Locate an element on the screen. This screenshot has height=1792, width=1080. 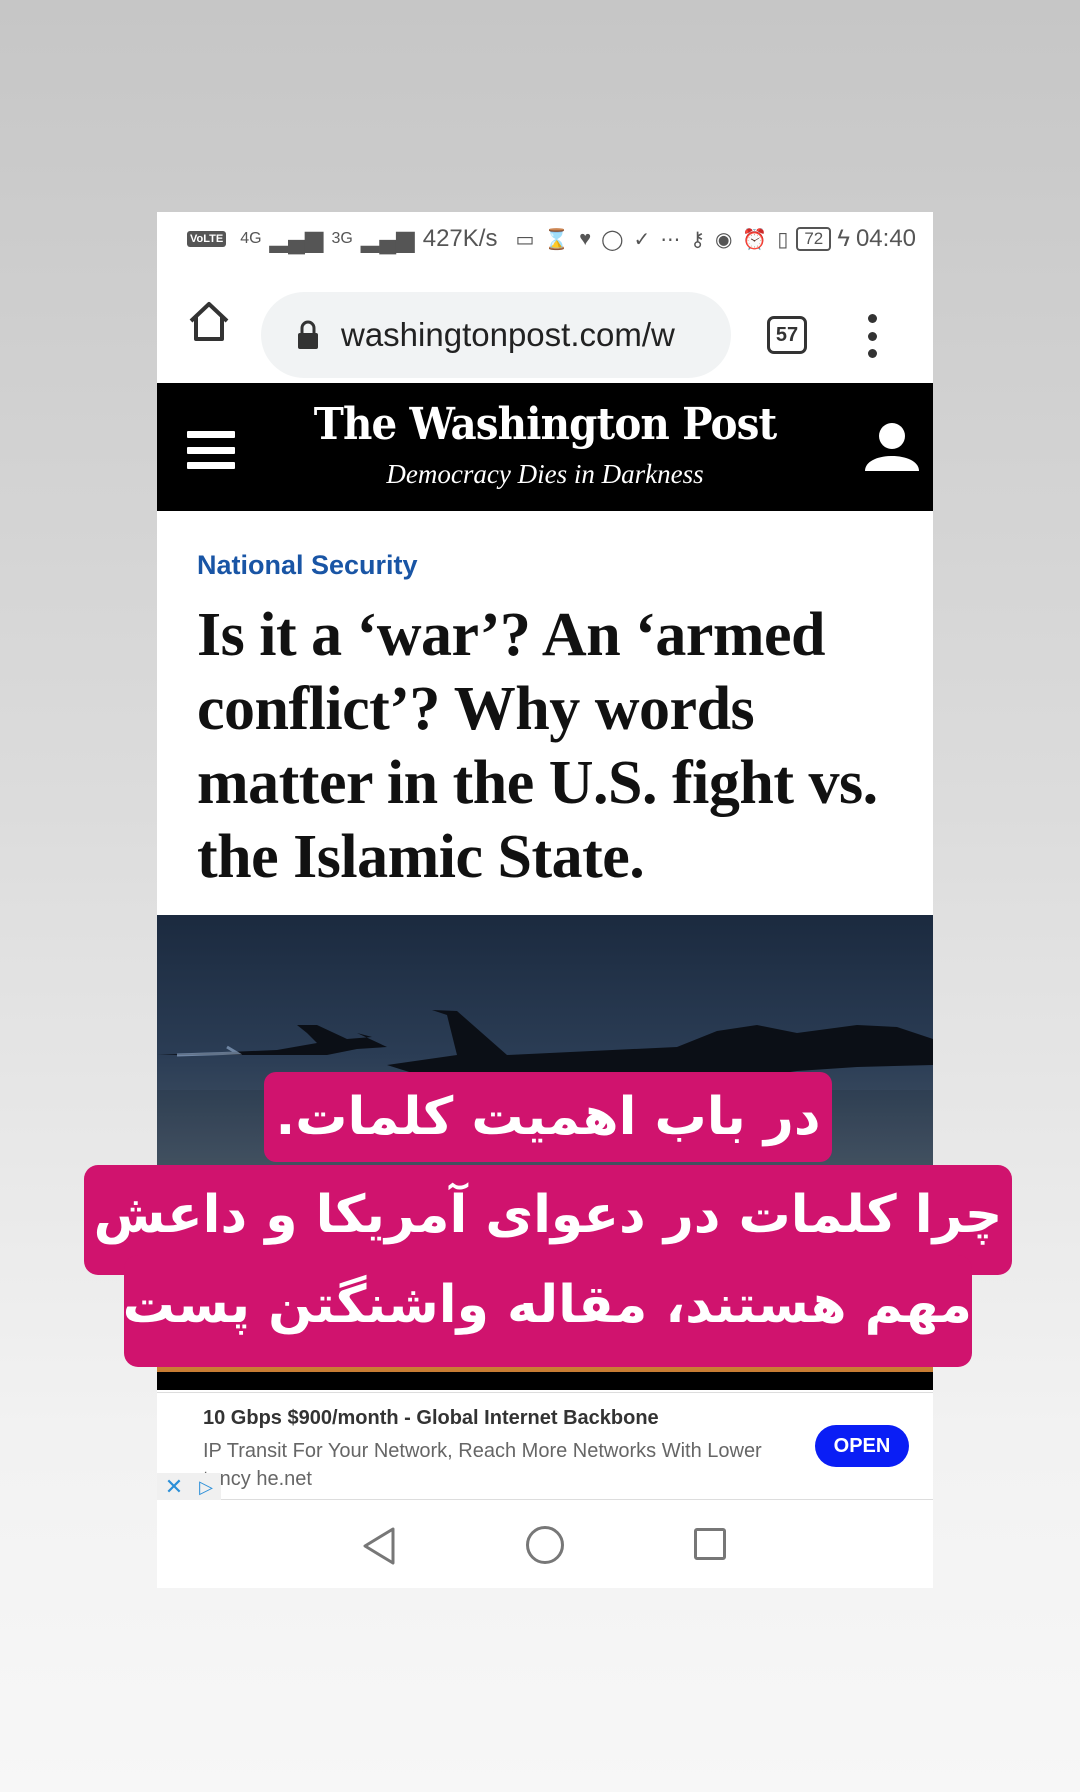
ad-close-icon: ✕ is located at coordinates (174, 1487).